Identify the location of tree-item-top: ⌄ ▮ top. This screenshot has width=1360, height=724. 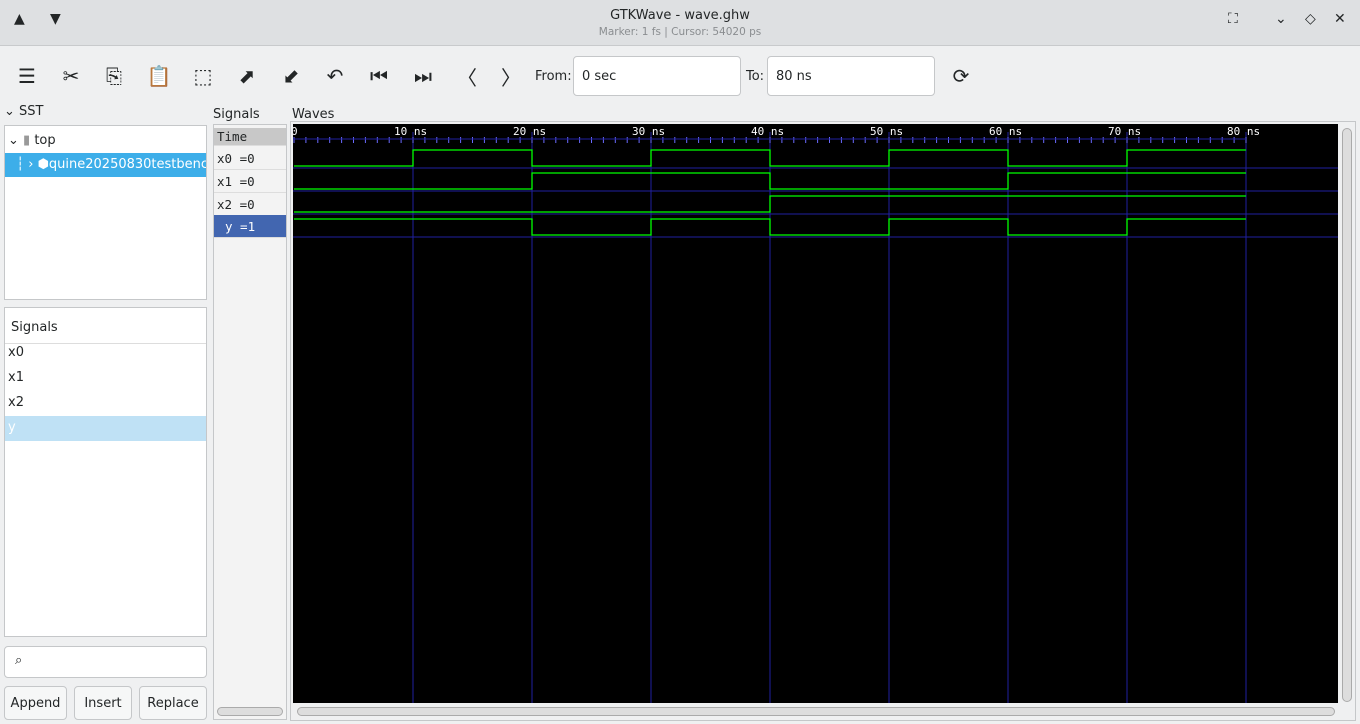
(105, 141).